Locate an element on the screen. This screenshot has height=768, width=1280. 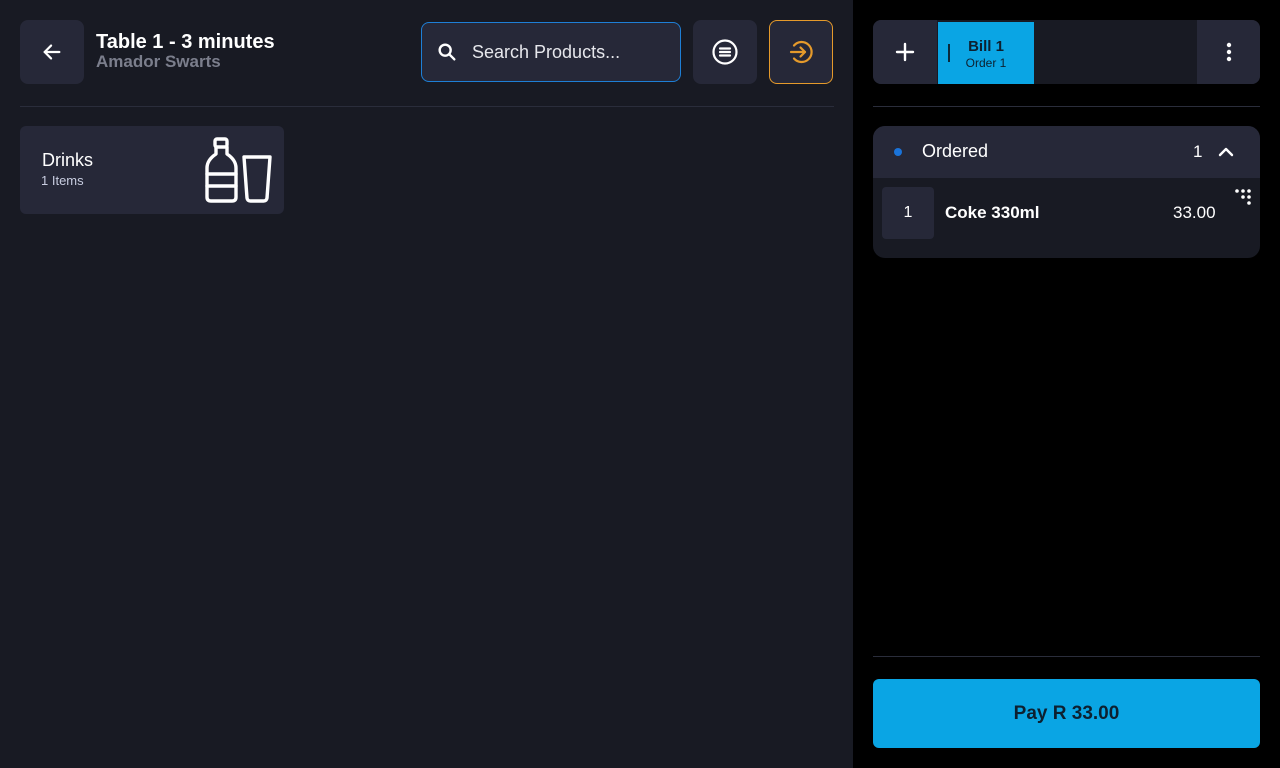
arrow-right-circle-icon is located at coordinates (801, 52).